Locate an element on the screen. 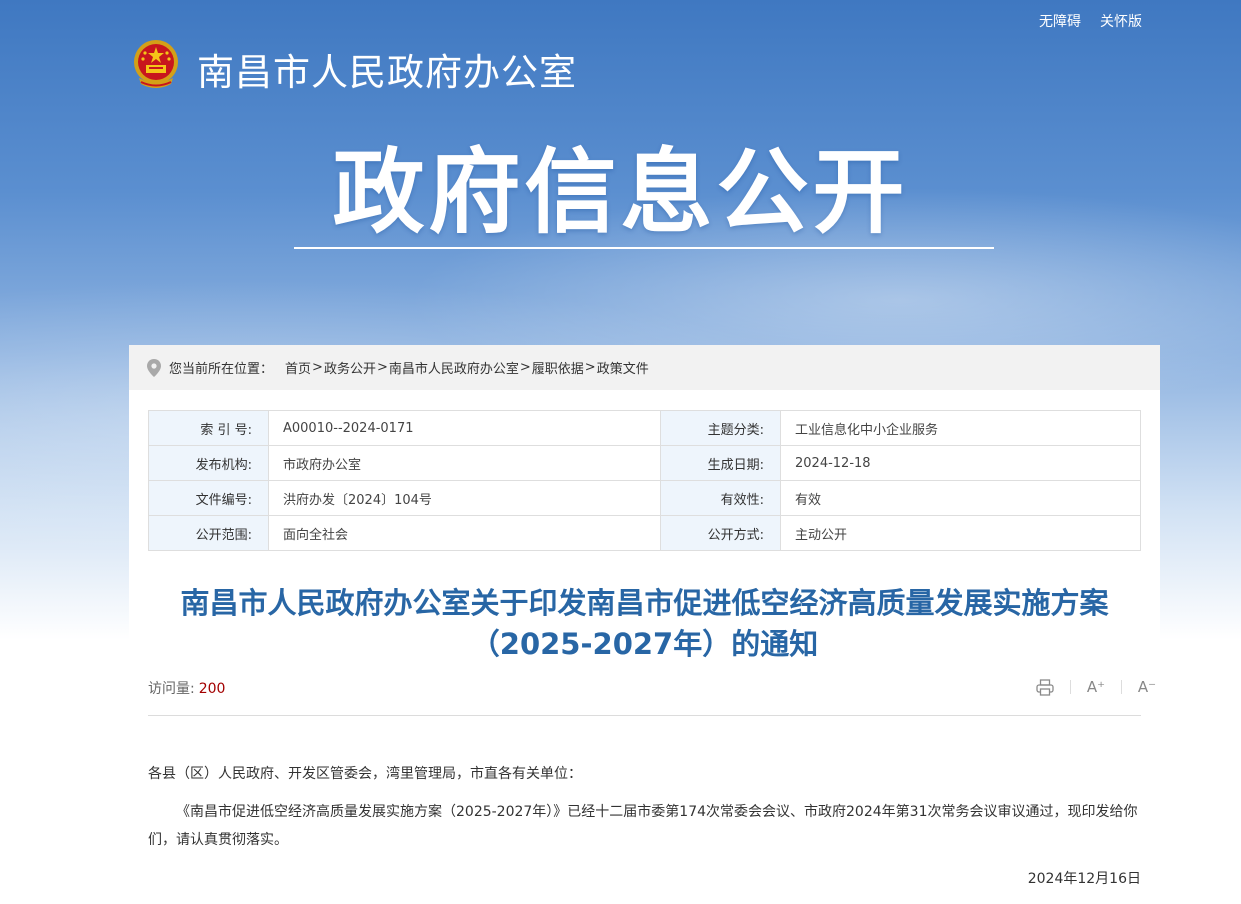 This screenshot has width=1241, height=904. top-links: 无障碍 关怀版 is located at coordinates (1090, 21).